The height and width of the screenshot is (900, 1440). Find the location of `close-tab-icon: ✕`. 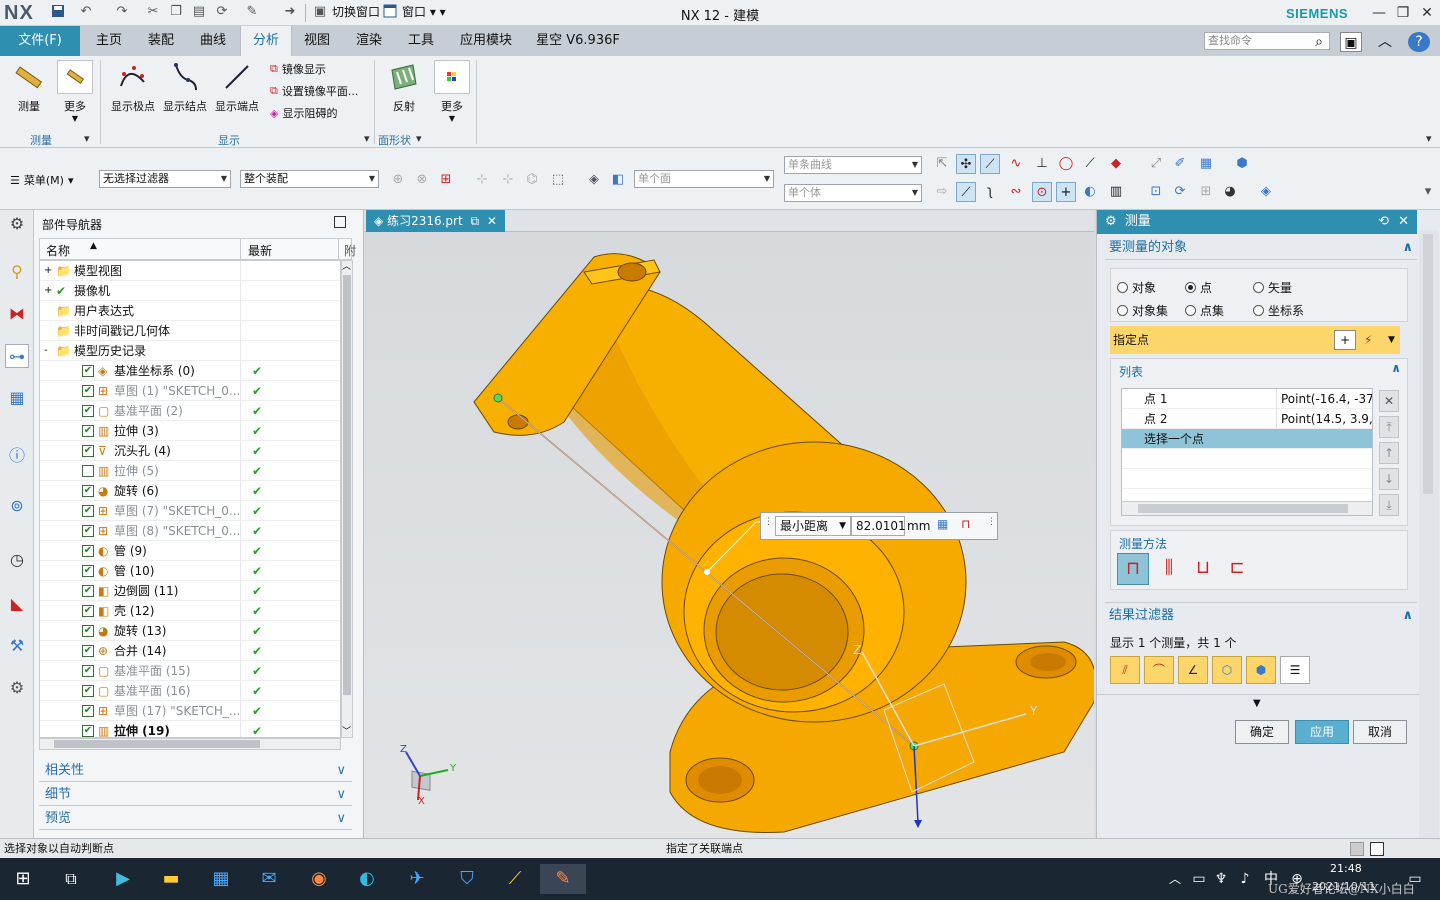

close-tab-icon: ✕ is located at coordinates (492, 221).